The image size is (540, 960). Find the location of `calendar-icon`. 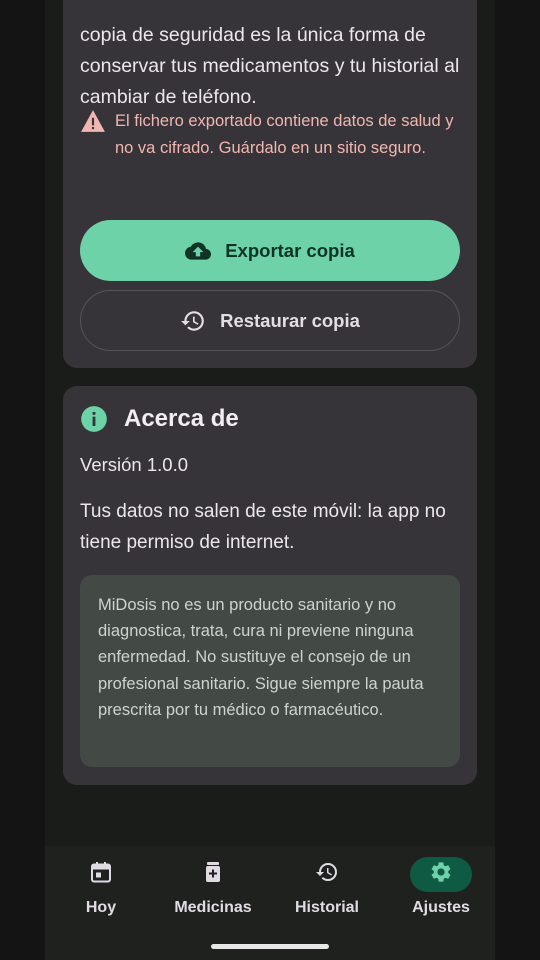

calendar-icon is located at coordinates (101, 874).